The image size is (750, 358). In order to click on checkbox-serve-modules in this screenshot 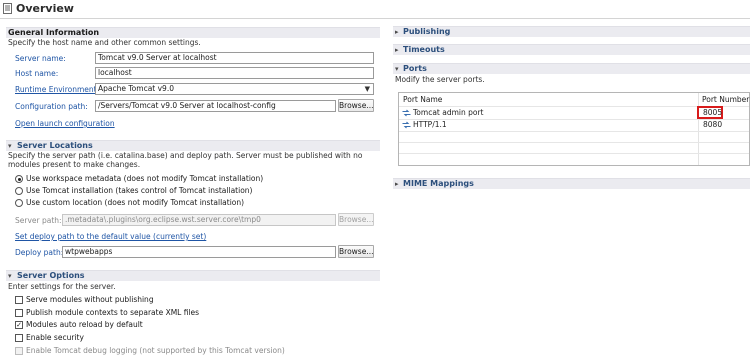, I will do `click(19, 300)`.